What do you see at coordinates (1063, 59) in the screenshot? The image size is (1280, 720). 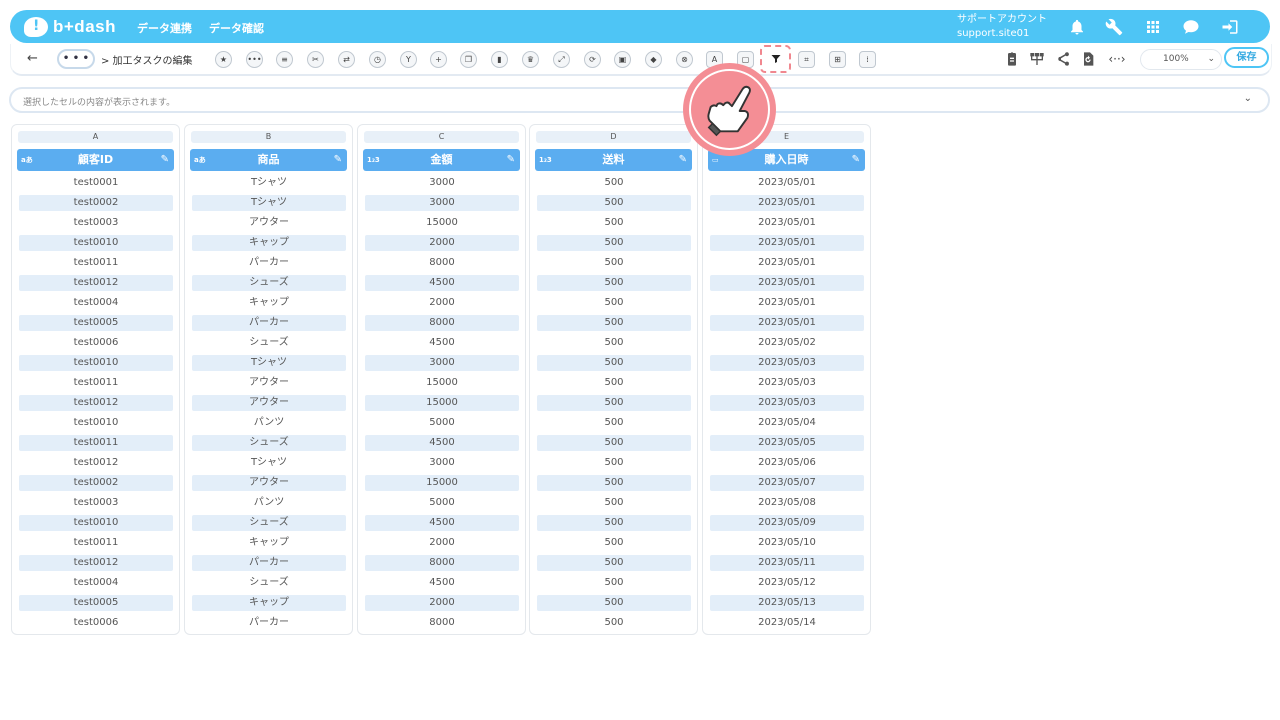 I see `share-icon` at bounding box center [1063, 59].